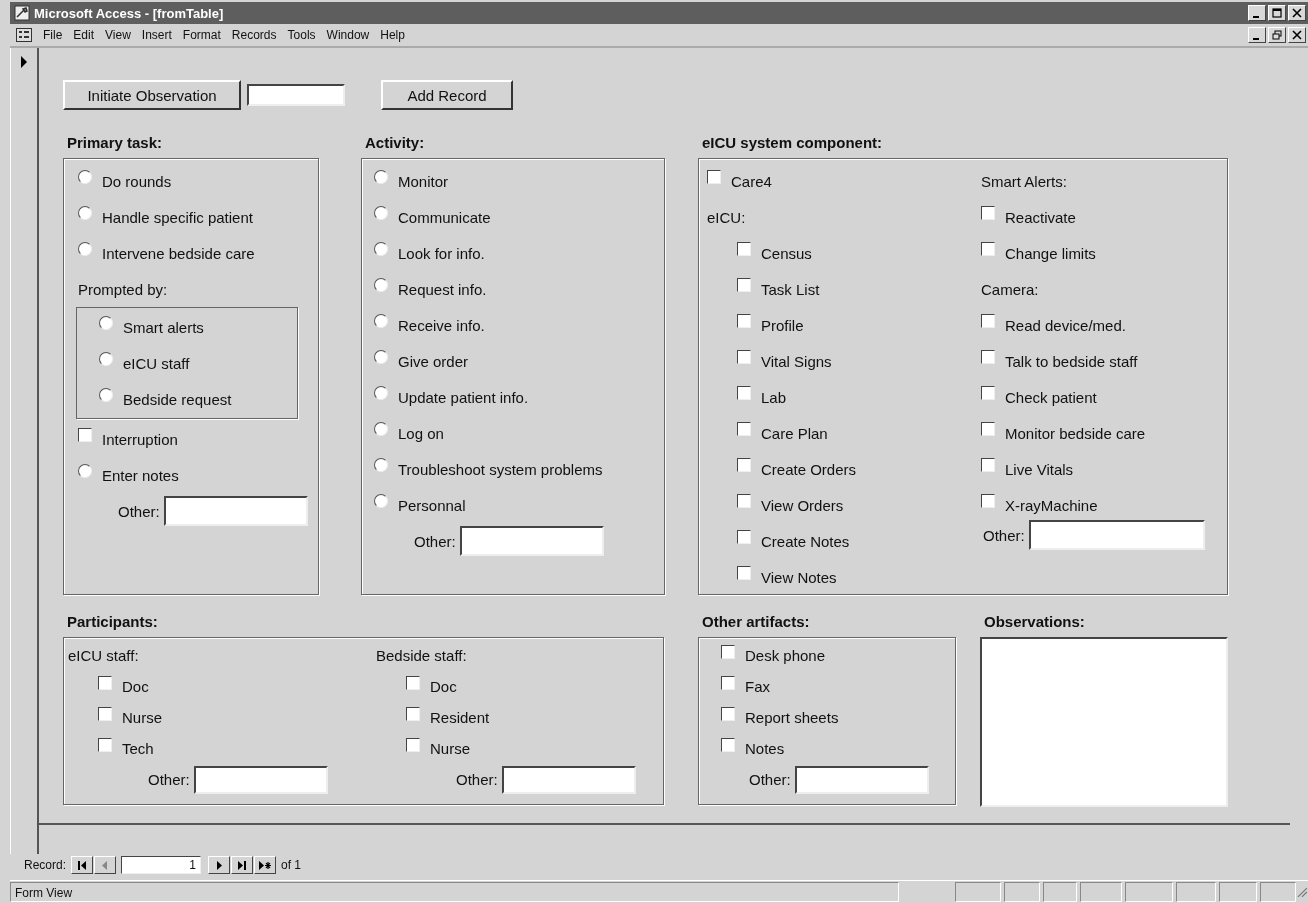 This screenshot has width=1308, height=903. I want to click on observations-field, so click(1104, 722).